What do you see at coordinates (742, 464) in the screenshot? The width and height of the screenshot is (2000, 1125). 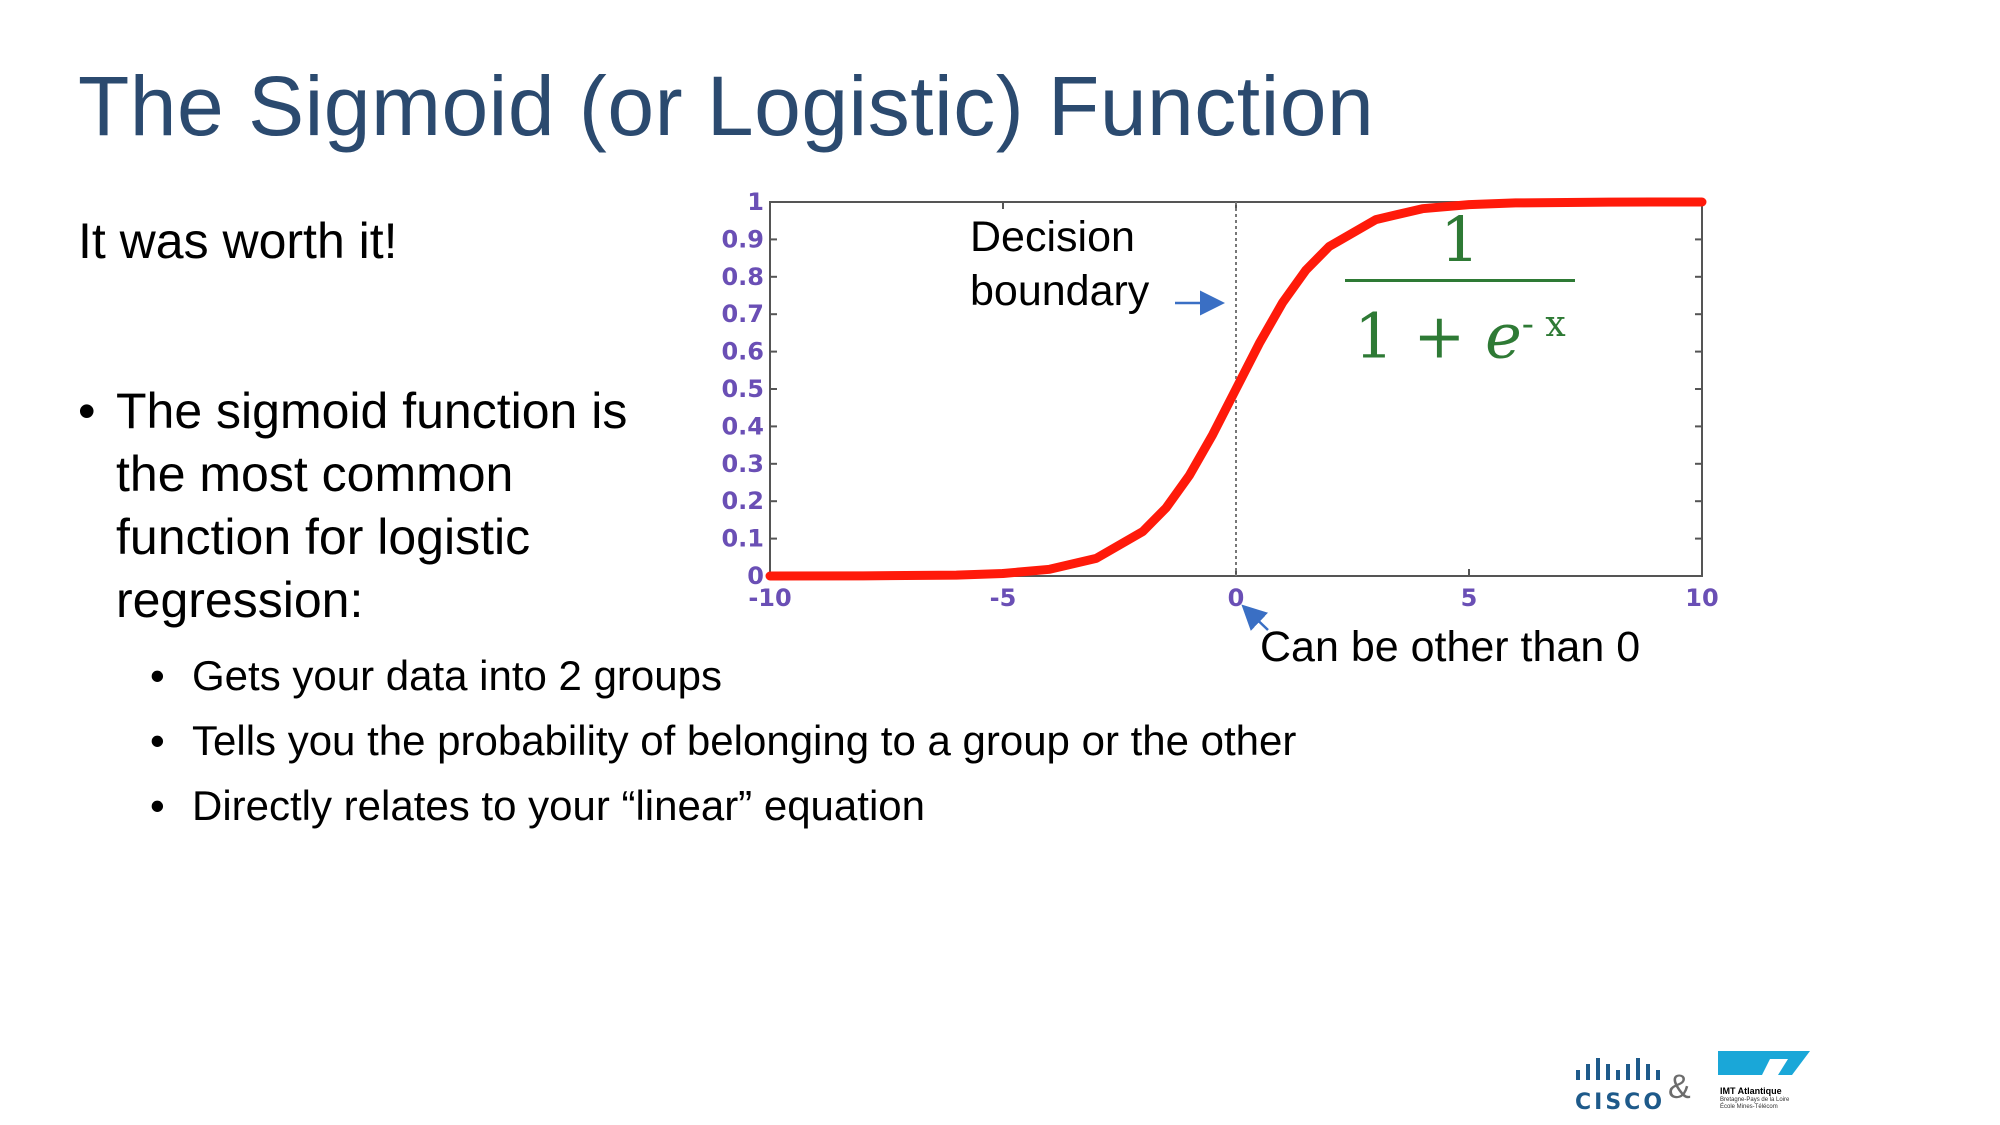 I see `y-tick-label: 0.3` at bounding box center [742, 464].